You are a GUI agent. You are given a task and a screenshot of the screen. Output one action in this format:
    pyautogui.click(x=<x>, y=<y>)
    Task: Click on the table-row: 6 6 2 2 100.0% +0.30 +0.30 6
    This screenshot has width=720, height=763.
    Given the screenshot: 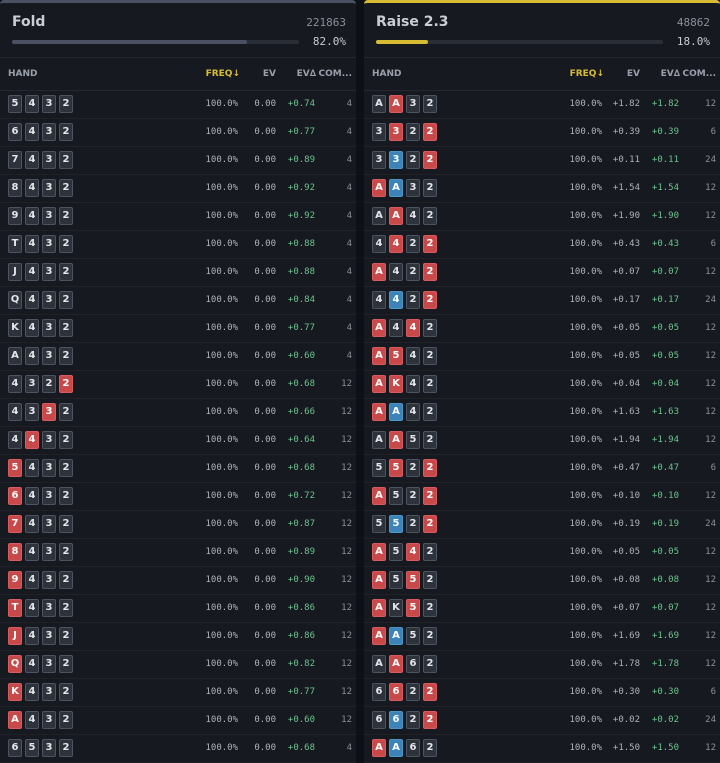 What is the action you would take?
    pyautogui.click(x=542, y=693)
    